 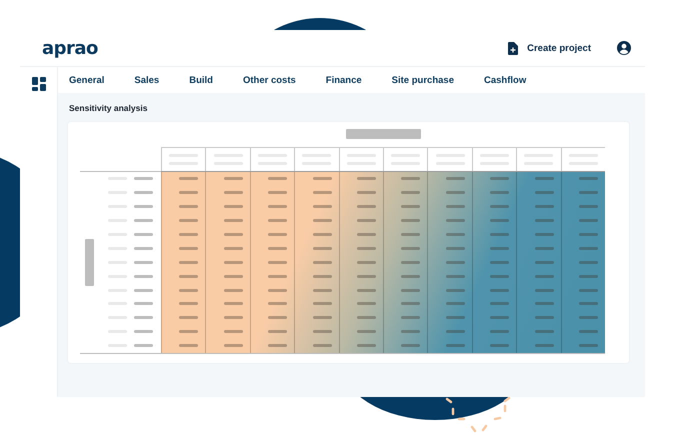 I want to click on nav-tab: Cashflow, so click(x=505, y=80).